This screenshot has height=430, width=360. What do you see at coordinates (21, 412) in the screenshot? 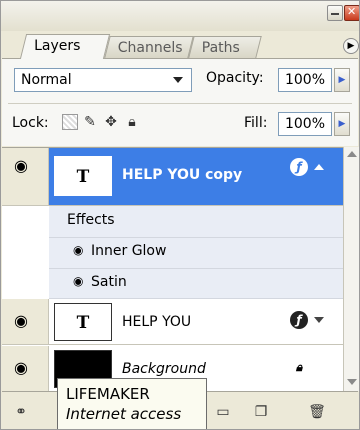
I see `link-layers-icon: ⚭` at bounding box center [21, 412].